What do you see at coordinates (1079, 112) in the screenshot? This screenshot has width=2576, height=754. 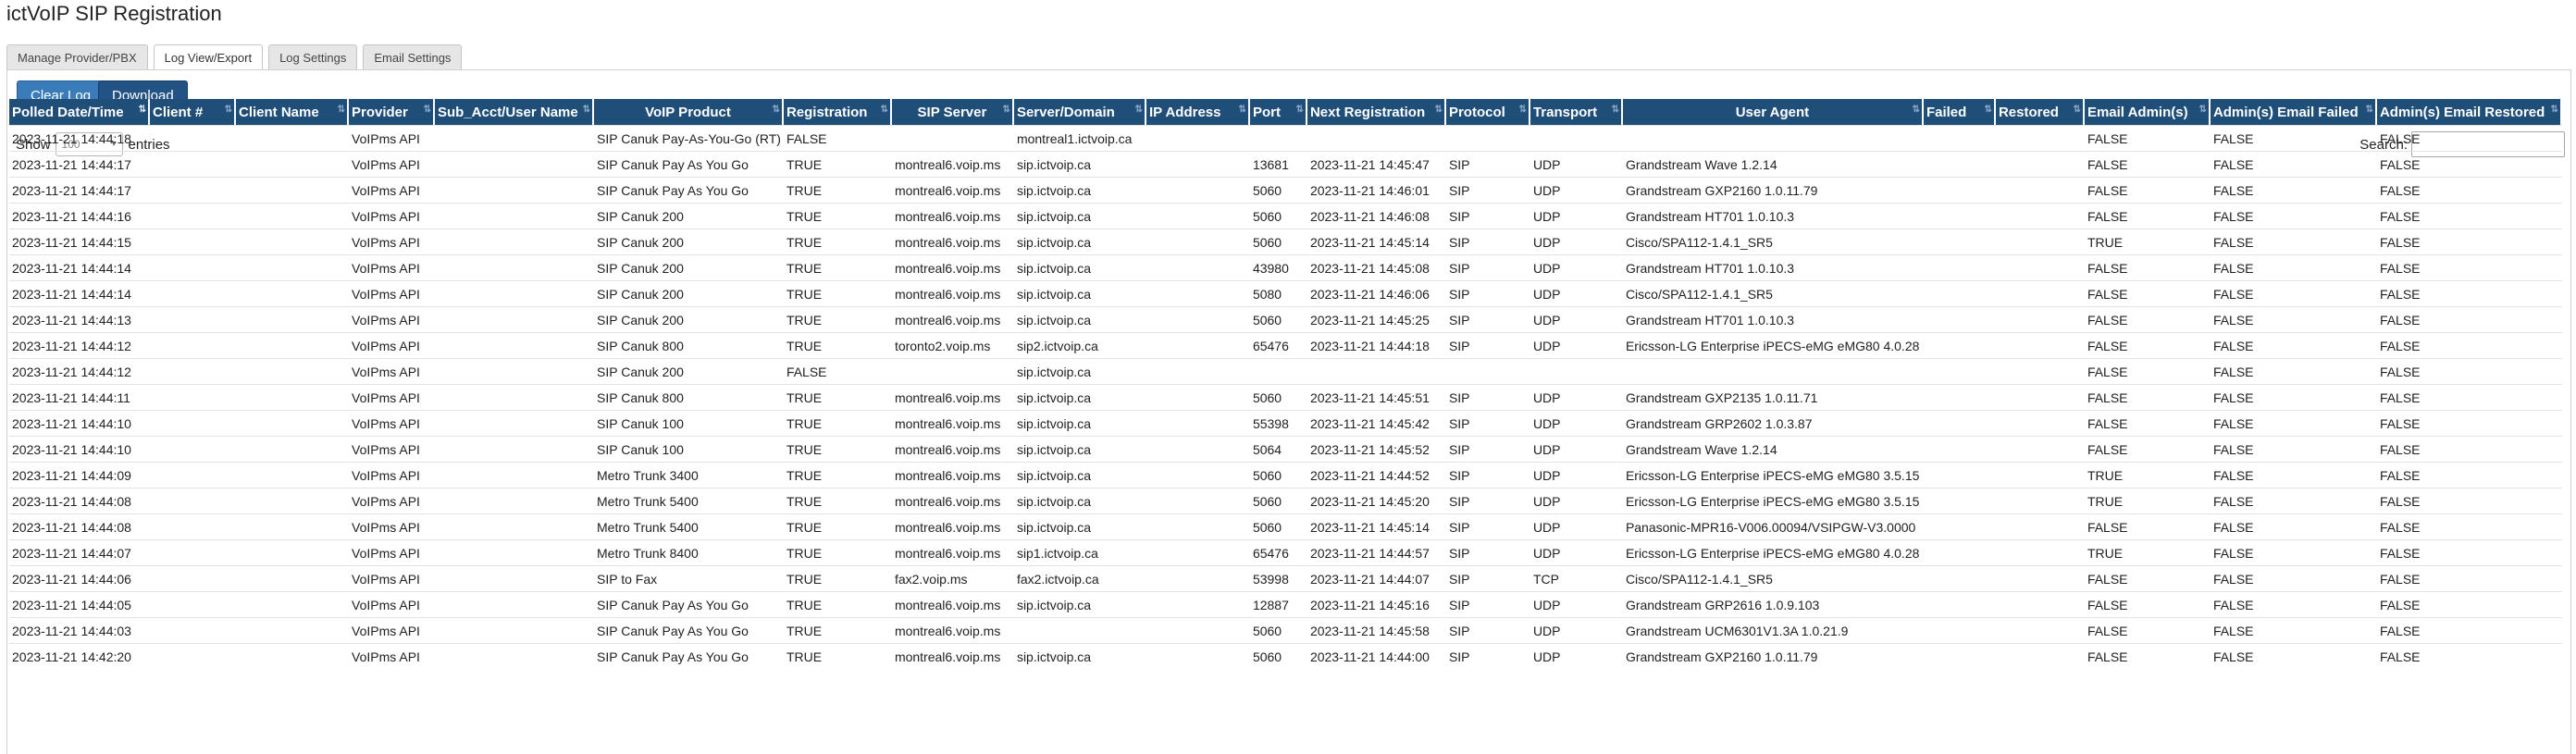 I see `col-header: Server/Domain ⇅` at bounding box center [1079, 112].